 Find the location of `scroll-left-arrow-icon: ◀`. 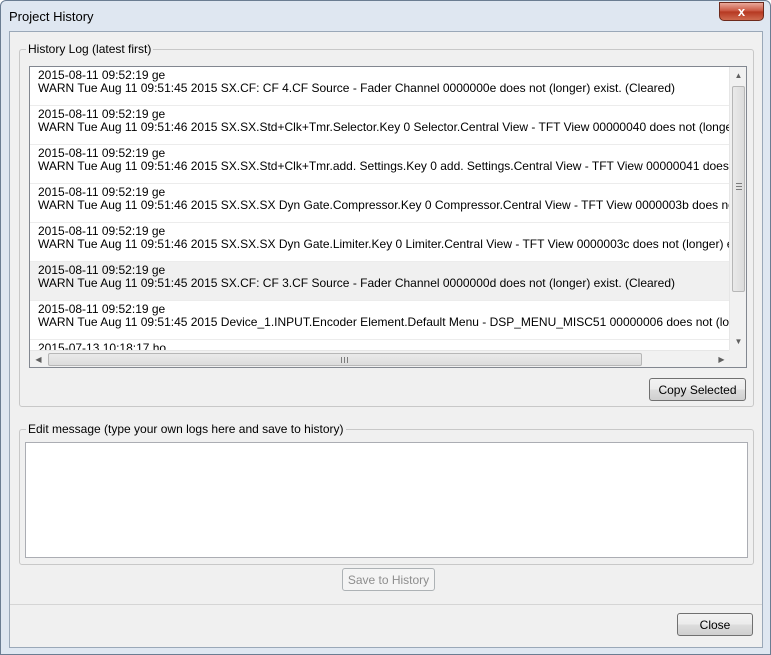

scroll-left-arrow-icon: ◀ is located at coordinates (38, 359).